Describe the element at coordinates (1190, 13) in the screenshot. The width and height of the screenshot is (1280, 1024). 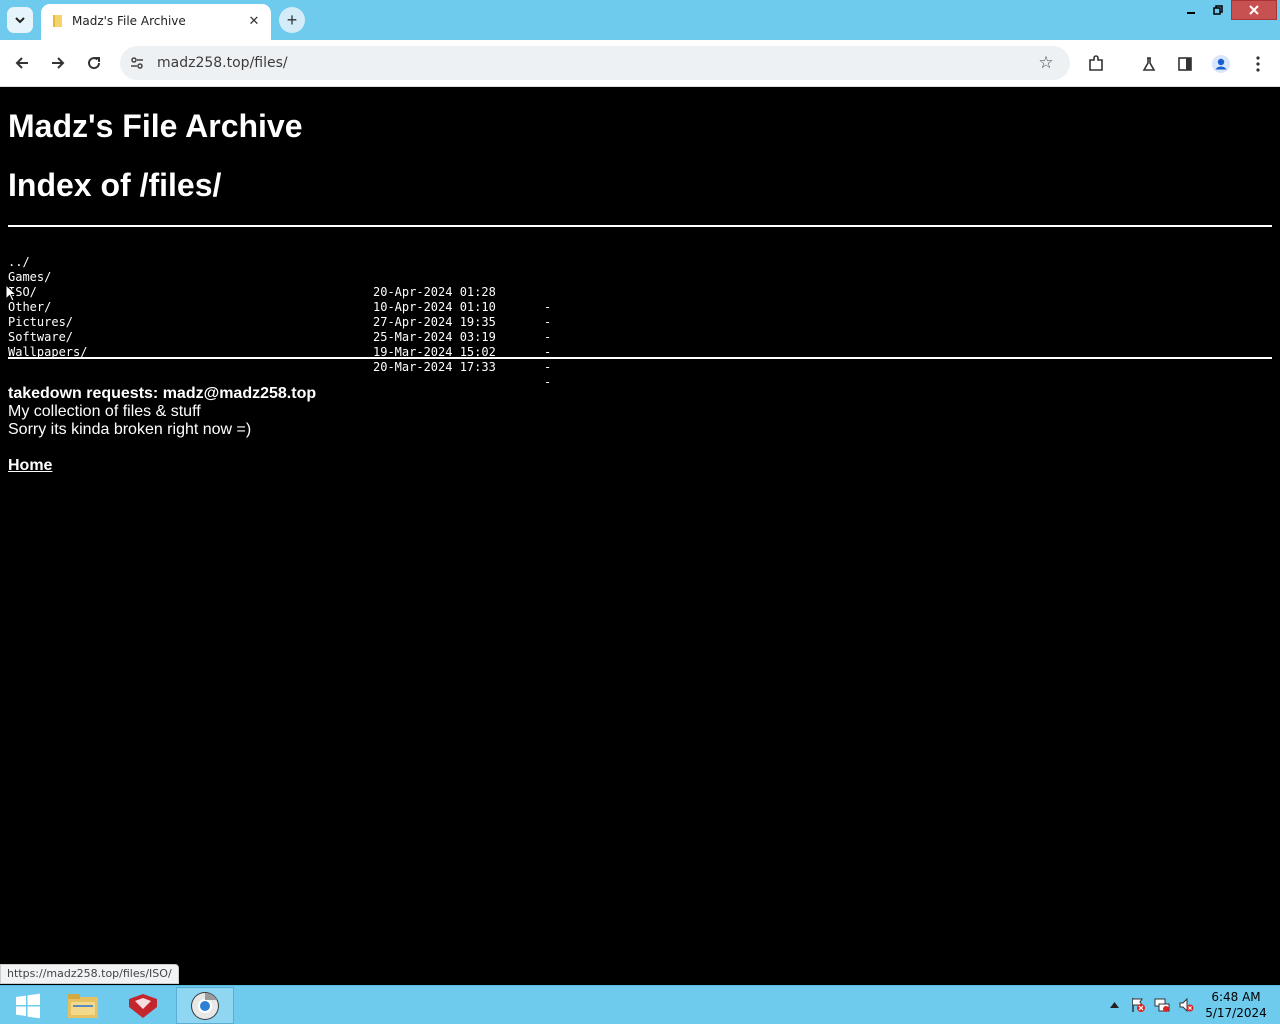
I see `minimize-icon` at that location.